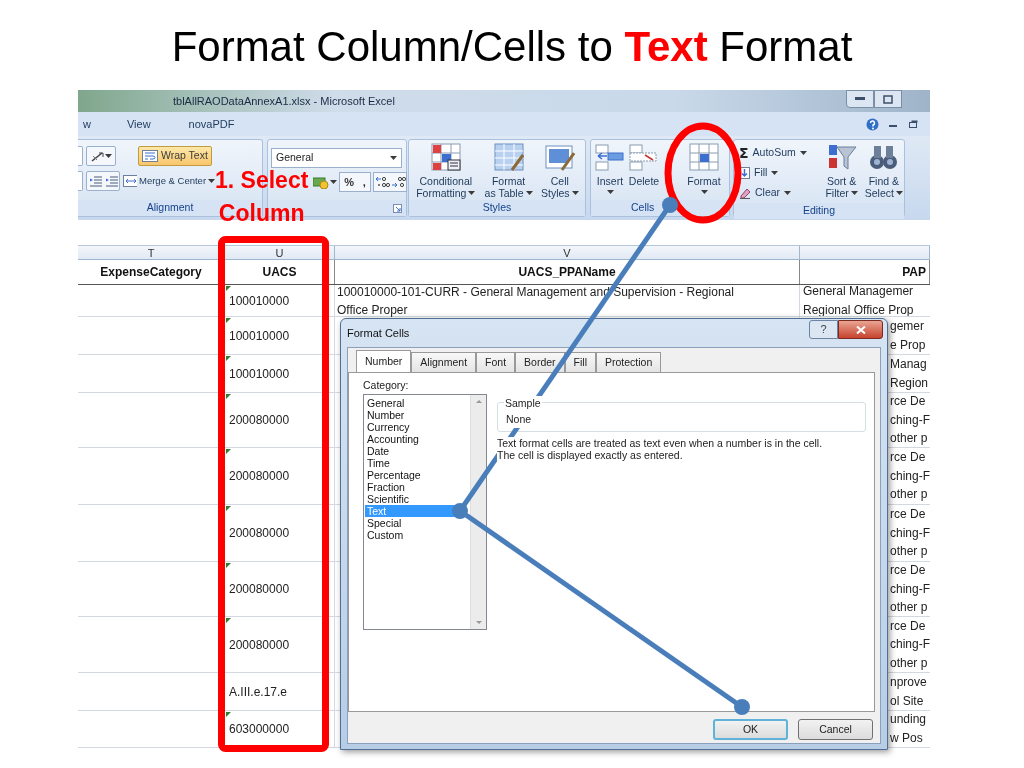 Image resolution: width=1024 pixels, height=768 pixels. Describe the element at coordinates (97, 156) in the screenshot. I see `orientation-icon` at that location.